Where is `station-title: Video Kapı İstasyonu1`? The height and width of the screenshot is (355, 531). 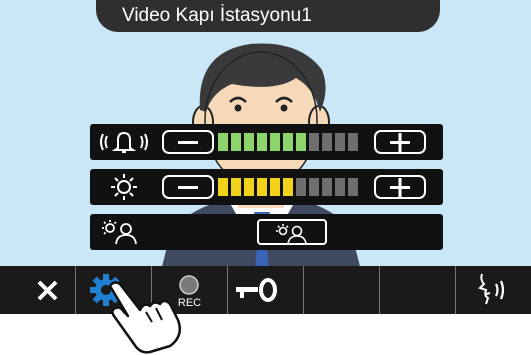 station-title: Video Kapı İstasyonu1 is located at coordinates (268, 16).